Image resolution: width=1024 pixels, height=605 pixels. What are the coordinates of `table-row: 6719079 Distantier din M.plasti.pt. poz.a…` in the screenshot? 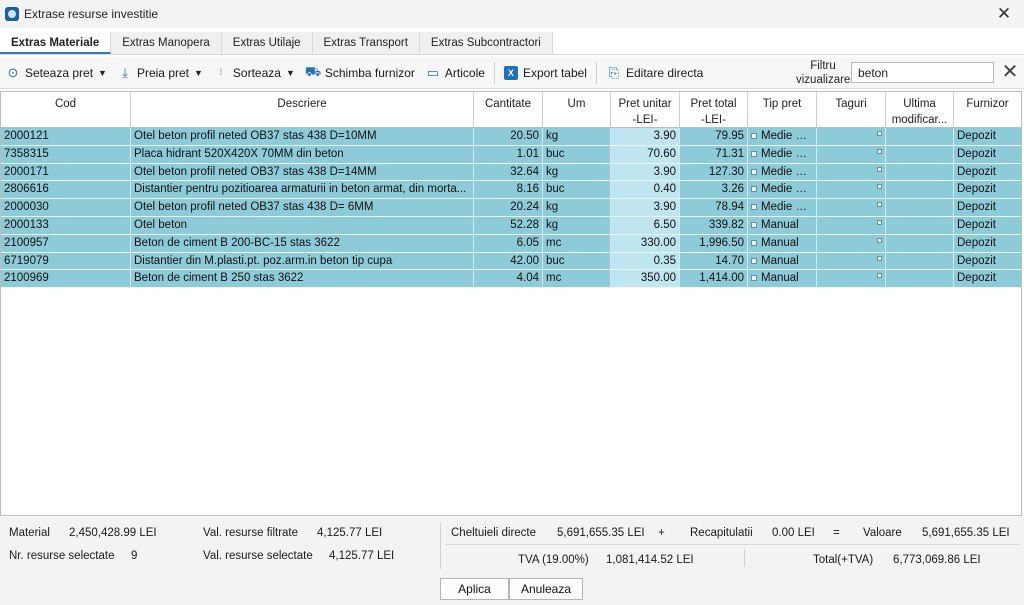 It's located at (511, 261).